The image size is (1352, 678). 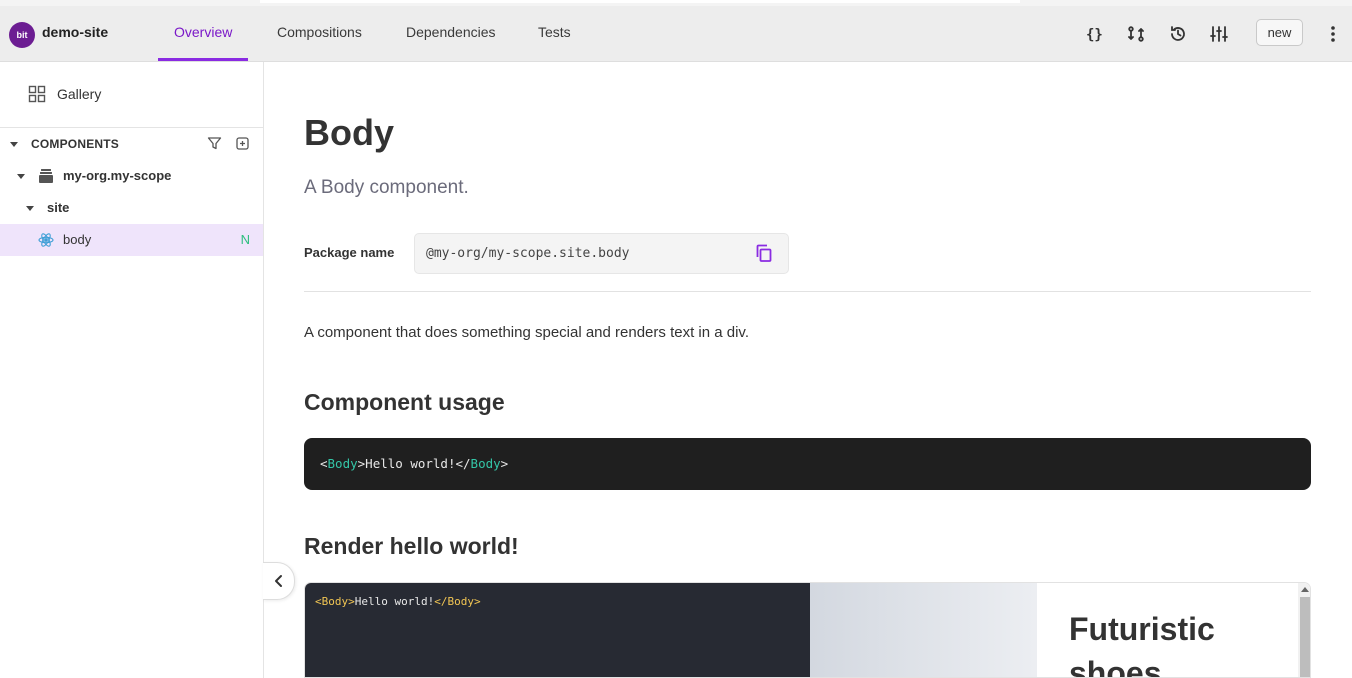 I want to click on scroll-up-icon, so click(x=1305, y=589).